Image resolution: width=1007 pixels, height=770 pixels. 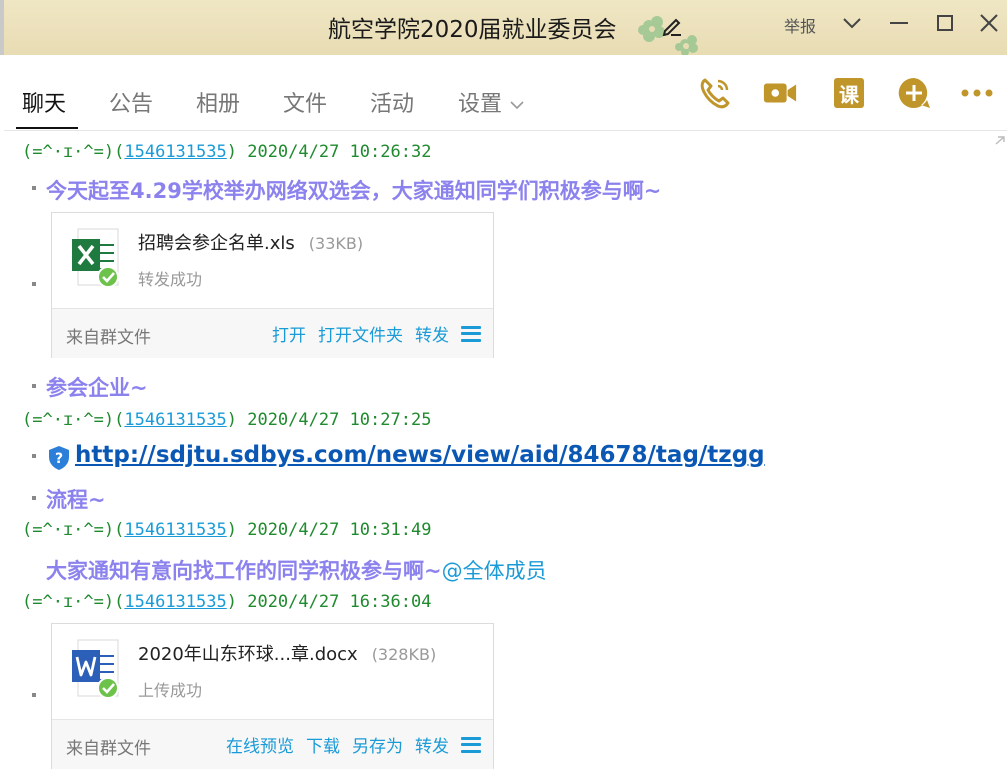 I want to click on tab-announcement: 公告, so click(x=131, y=102).